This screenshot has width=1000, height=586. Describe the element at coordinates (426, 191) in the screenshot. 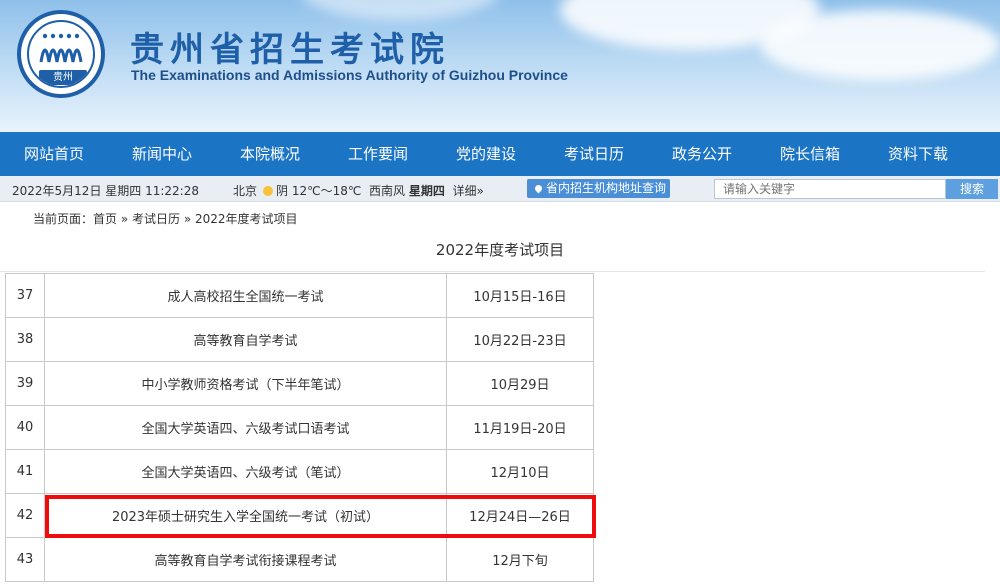

I see `weather-weekday: 星期四` at that location.